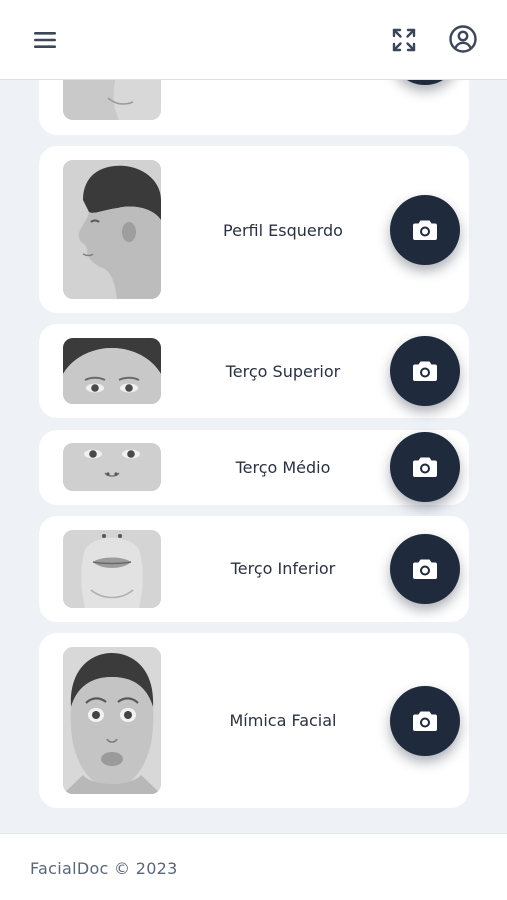 Image resolution: width=507 pixels, height=900 pixels. I want to click on card-label: Terço Médio, so click(283, 467).